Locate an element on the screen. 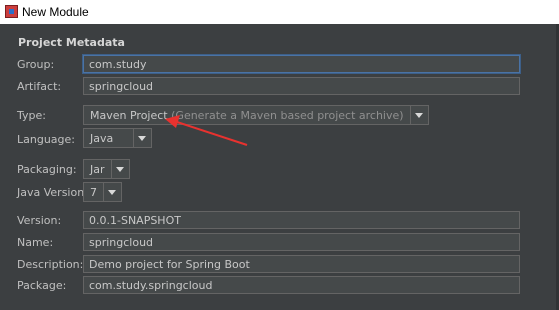  window-titlebar: New Module is located at coordinates (279, 12).